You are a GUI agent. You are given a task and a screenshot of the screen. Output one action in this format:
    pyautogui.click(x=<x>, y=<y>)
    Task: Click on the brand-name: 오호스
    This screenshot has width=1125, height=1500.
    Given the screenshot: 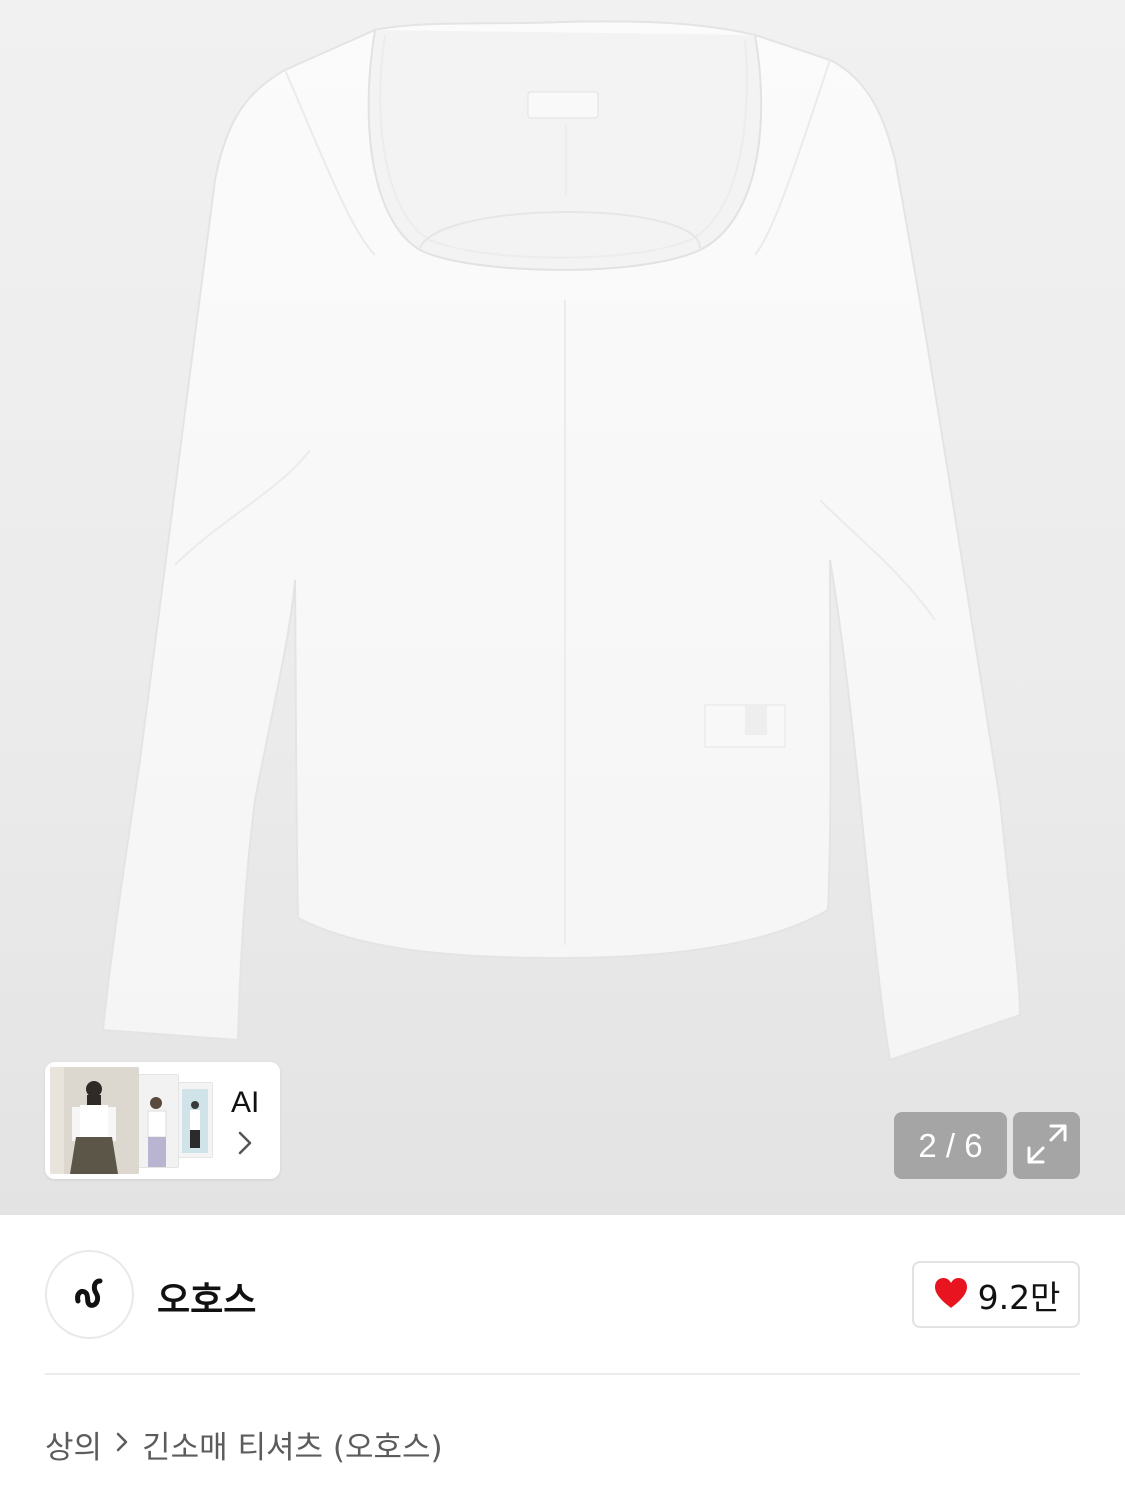 What is the action you would take?
    pyautogui.click(x=206, y=1297)
    